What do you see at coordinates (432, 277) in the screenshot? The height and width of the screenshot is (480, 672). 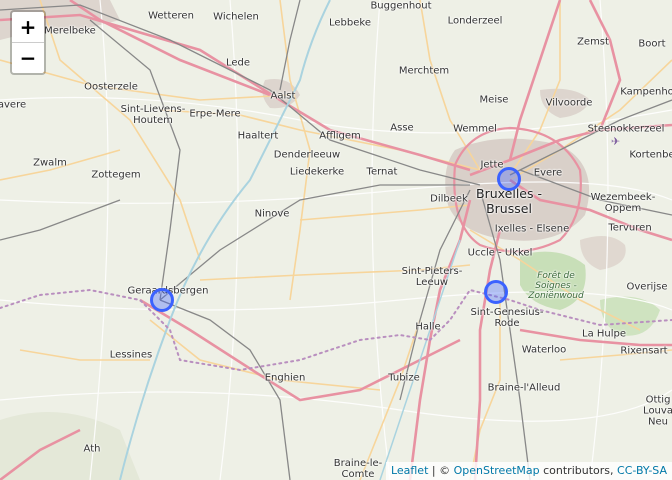 I see `place-label: Sint-Pieters- Leeuw` at bounding box center [432, 277].